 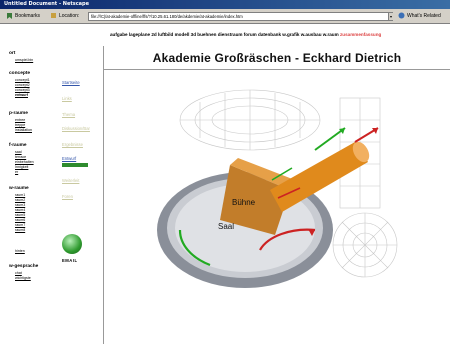 I want to click on section-p-raume-title: p-raume, so click(x=18, y=113).